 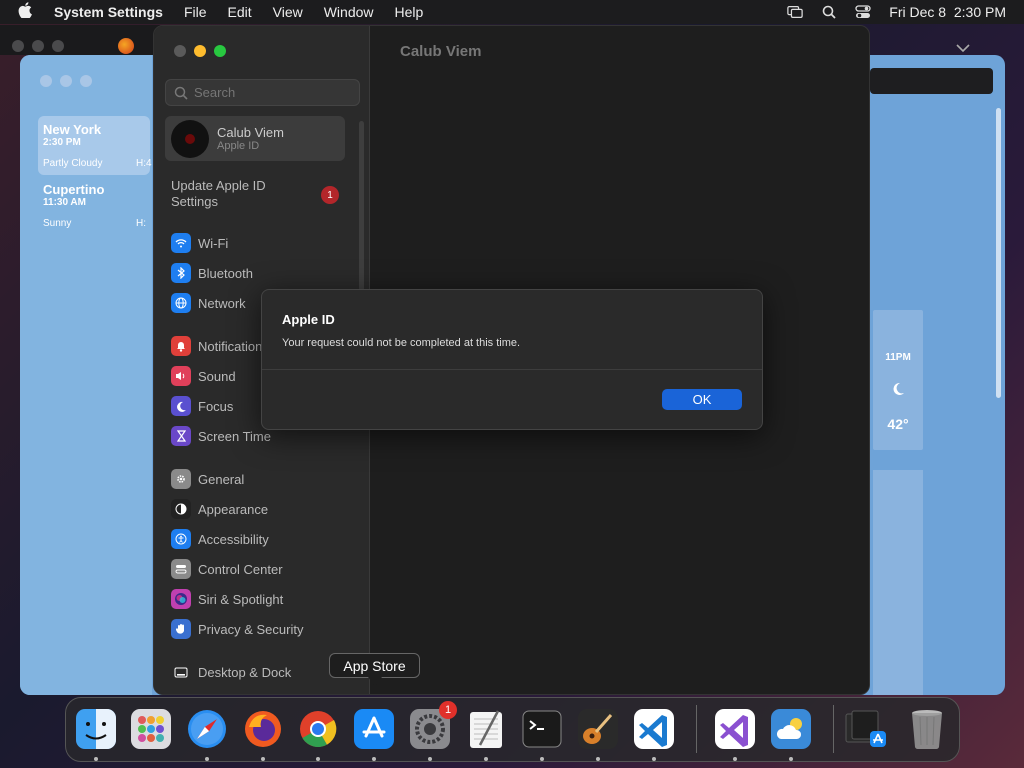 I want to click on sidebar-item-label: Sound, so click(x=217, y=376).